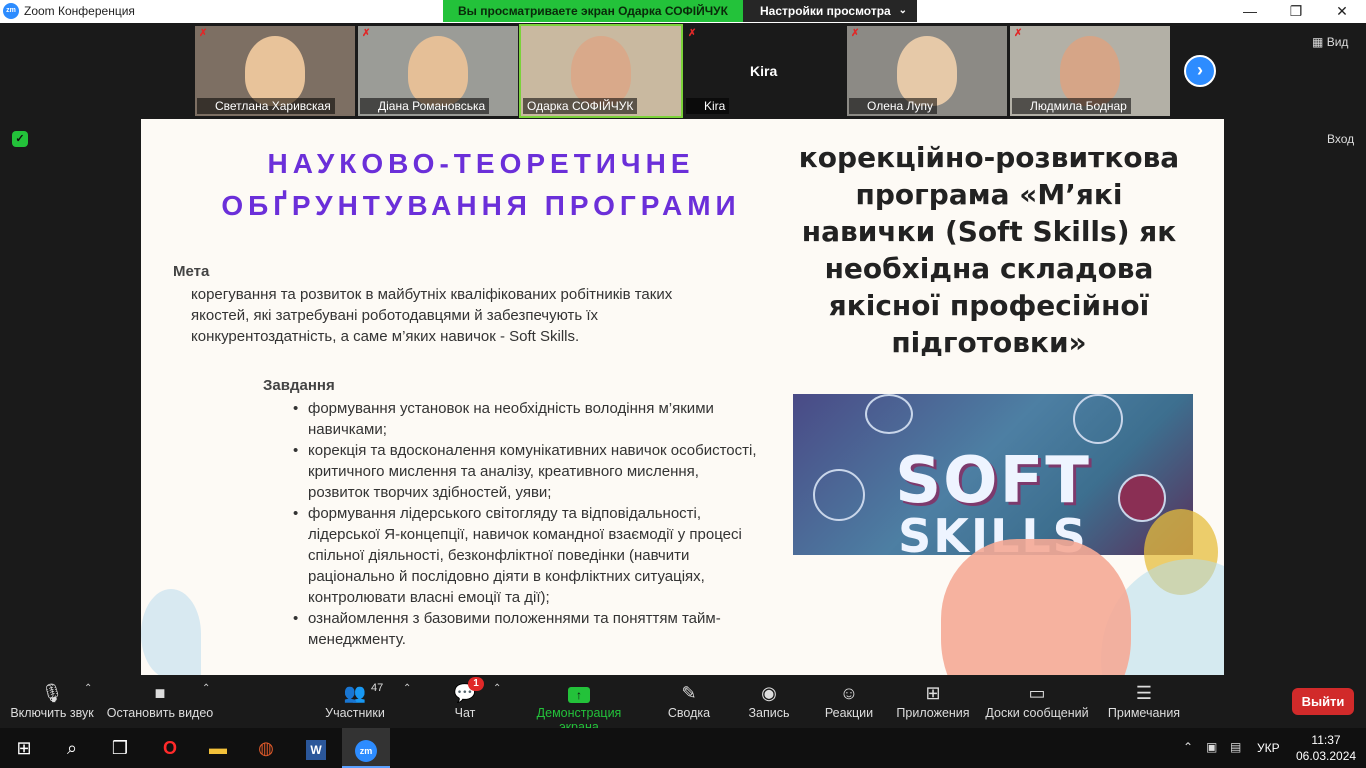 This screenshot has height=768, width=1366. I want to click on view-options-button: Настройки просмотра ⌄, so click(830, 11).